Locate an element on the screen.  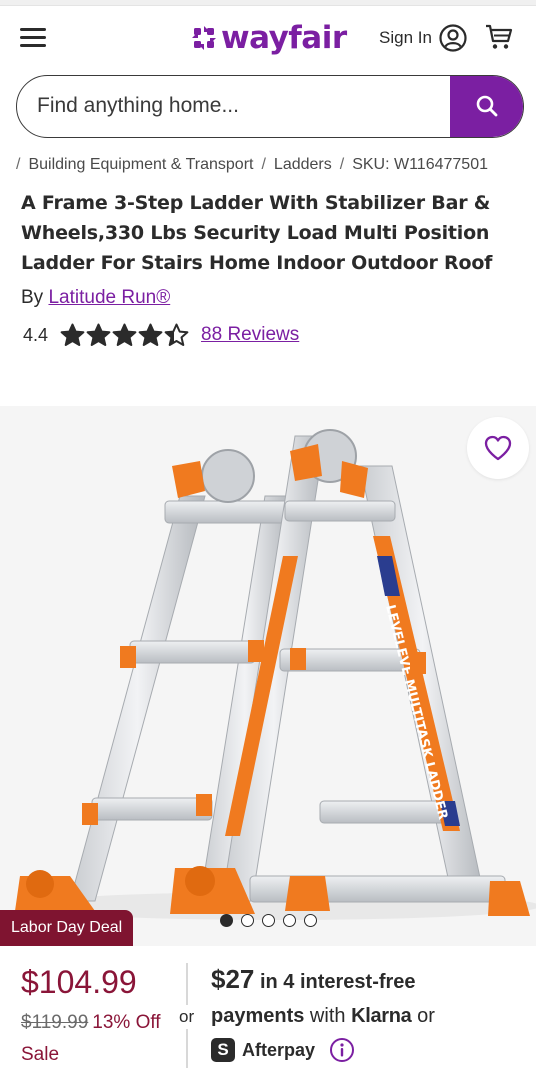
afterpay-logo-icon: S is located at coordinates (223, 1050).